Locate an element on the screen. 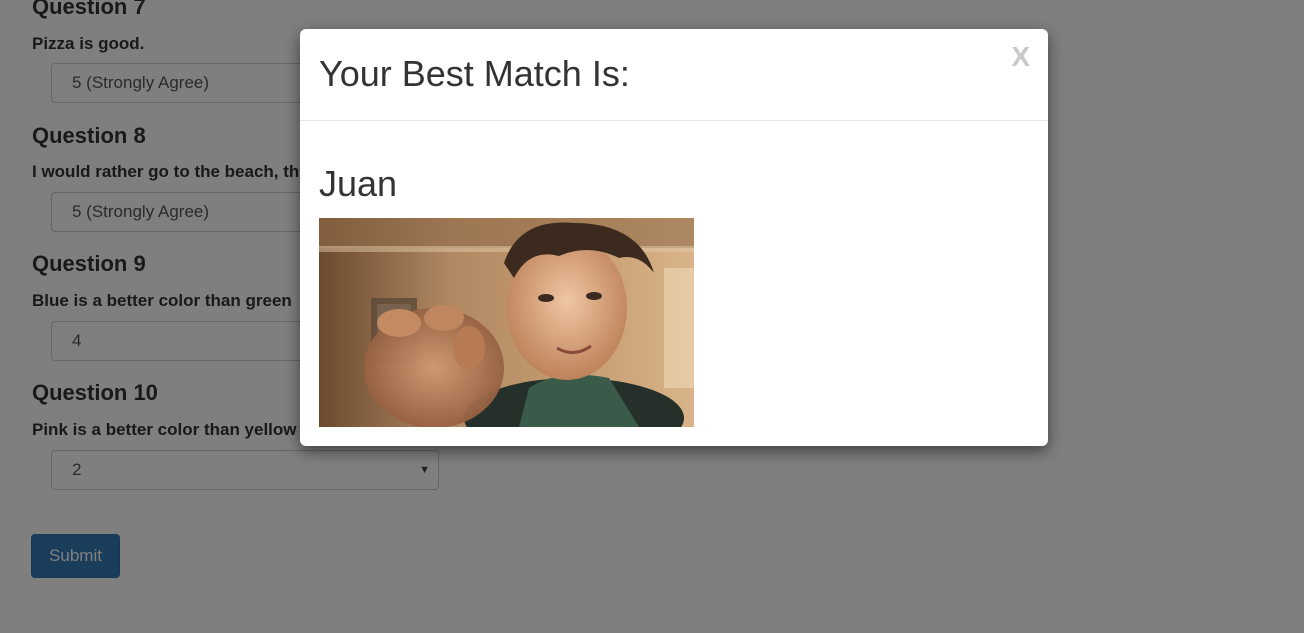 This screenshot has width=1304, height=633. match-photo is located at coordinates (506, 322).